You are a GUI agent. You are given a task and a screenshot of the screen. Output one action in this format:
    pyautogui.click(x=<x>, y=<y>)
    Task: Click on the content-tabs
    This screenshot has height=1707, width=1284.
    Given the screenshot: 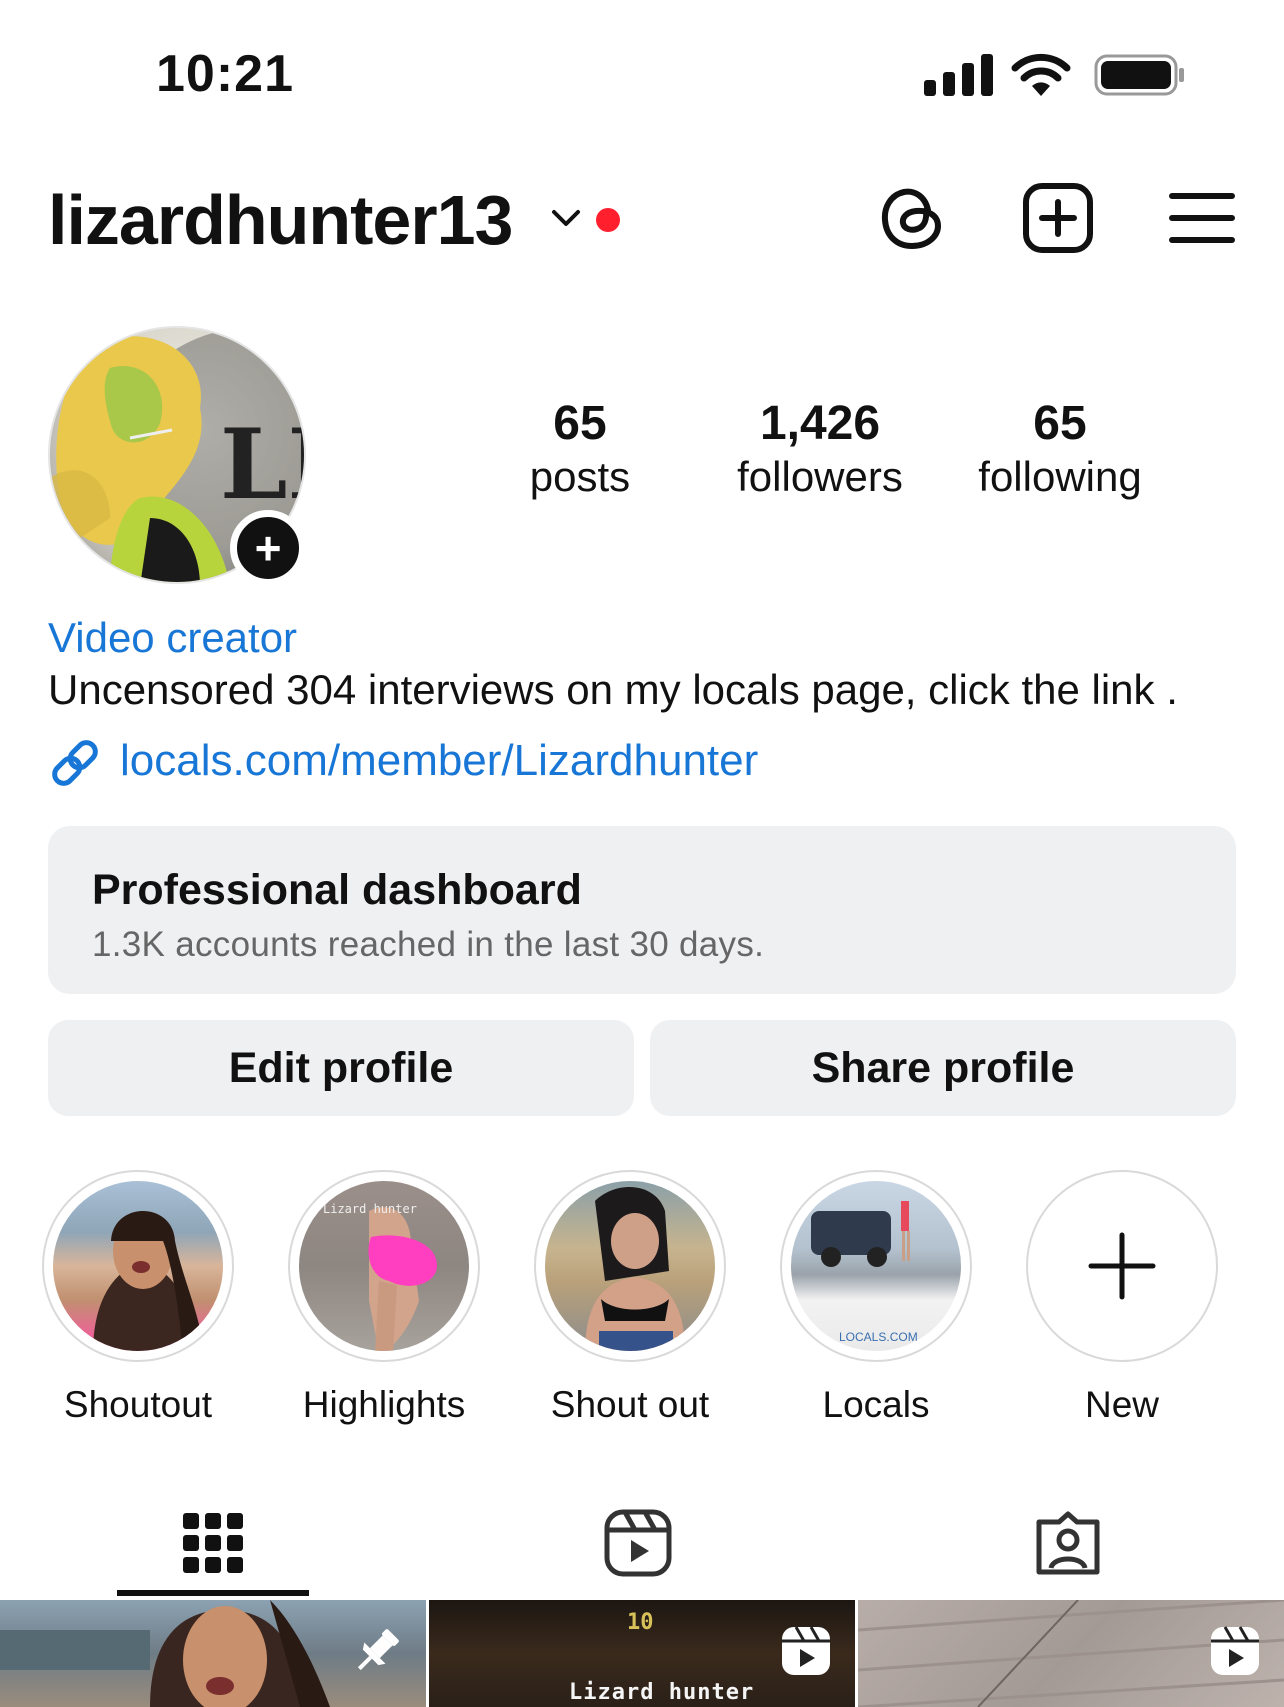 What is the action you would take?
    pyautogui.click(x=642, y=1545)
    